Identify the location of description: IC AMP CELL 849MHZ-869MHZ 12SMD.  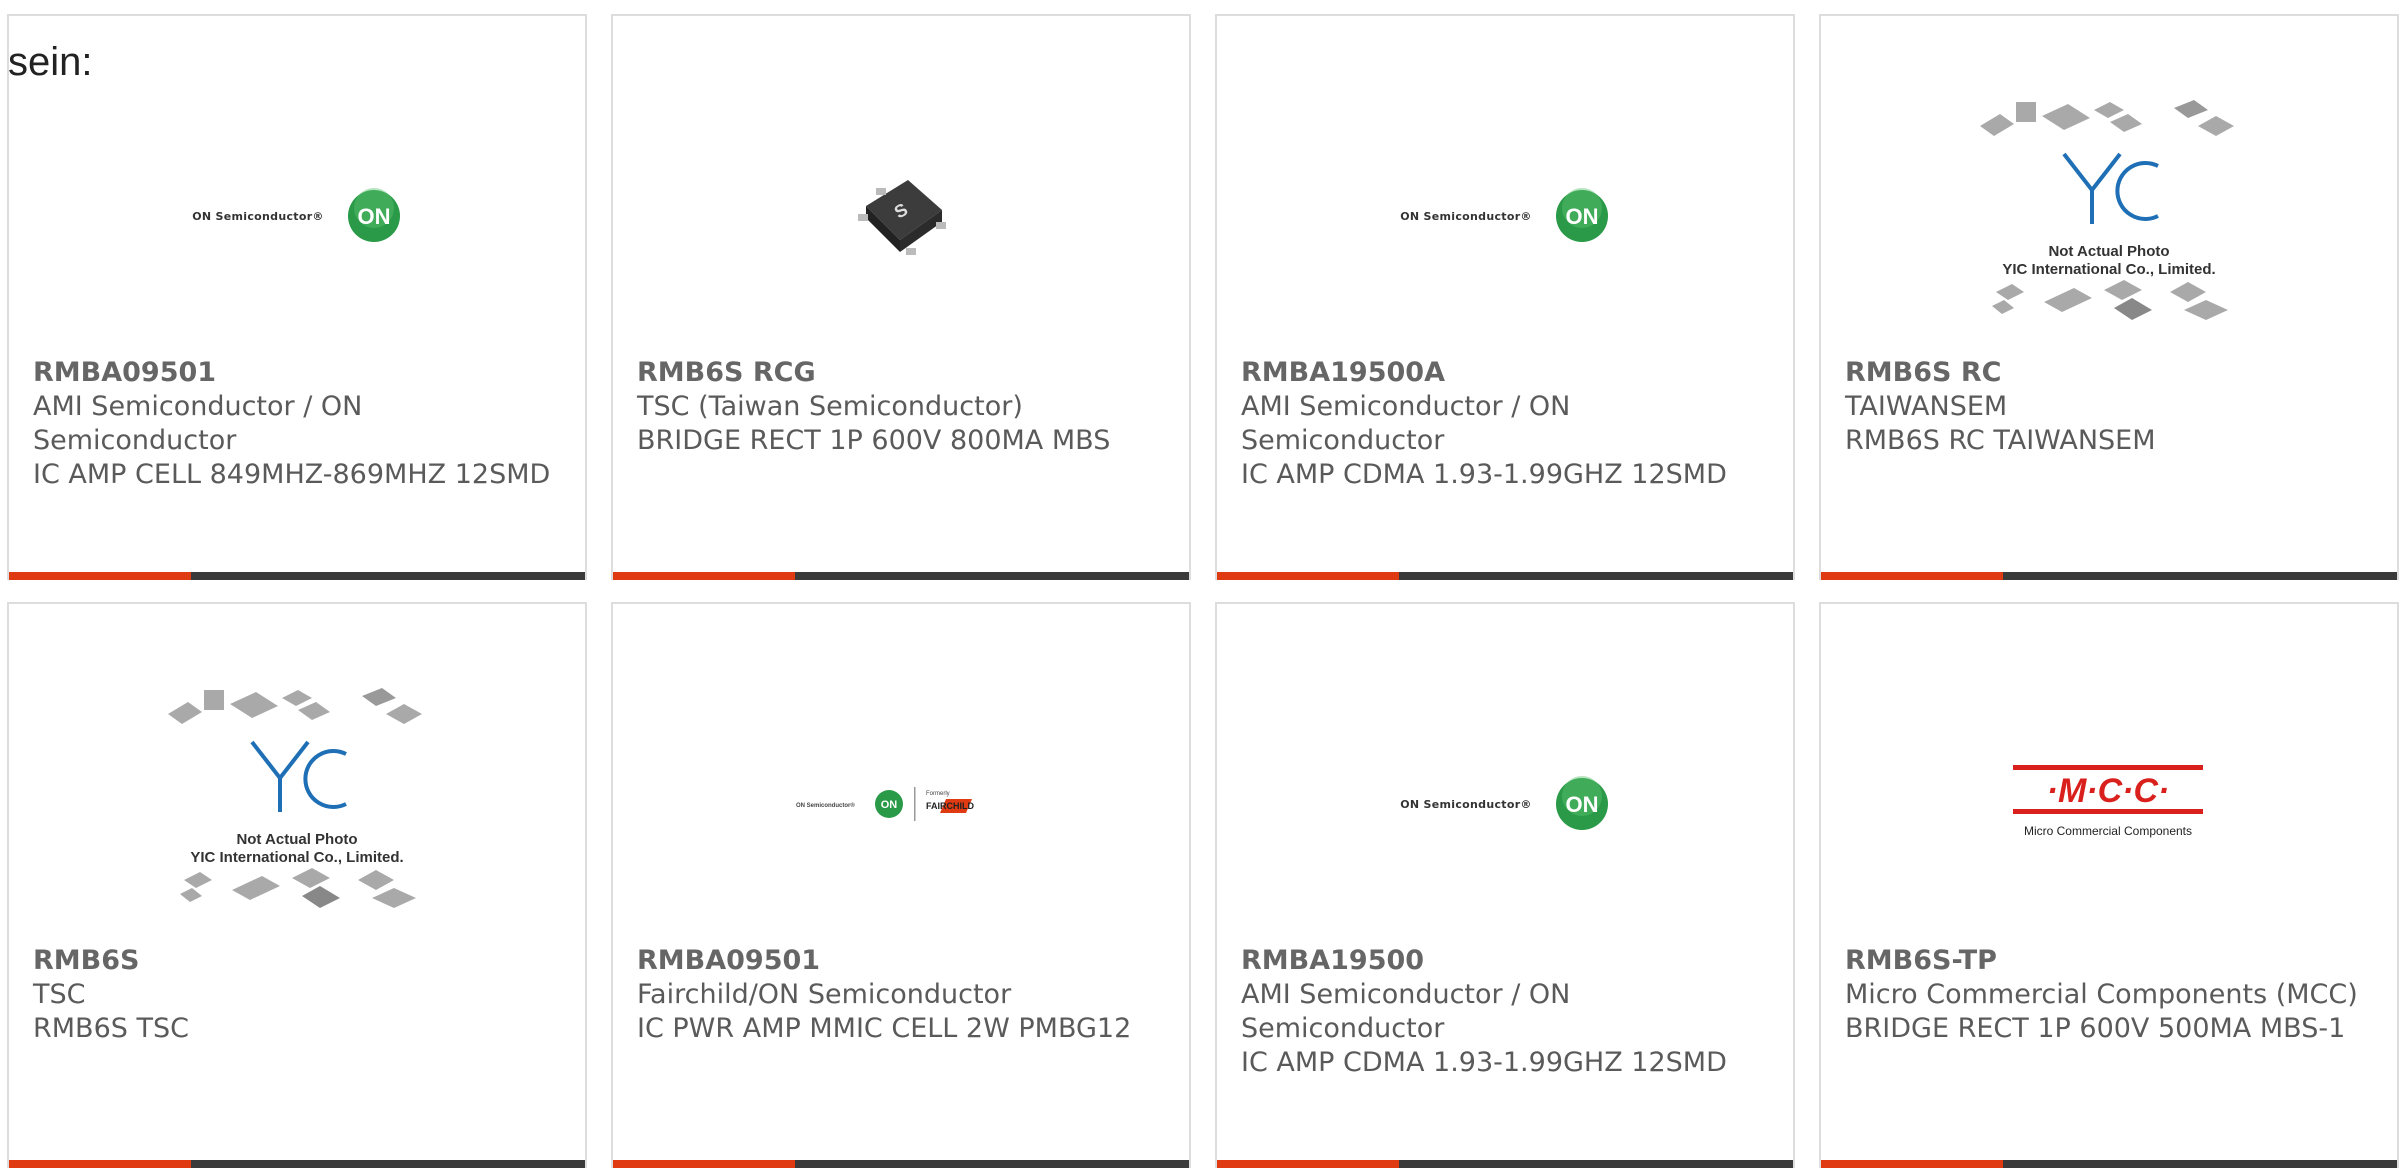
(292, 474).